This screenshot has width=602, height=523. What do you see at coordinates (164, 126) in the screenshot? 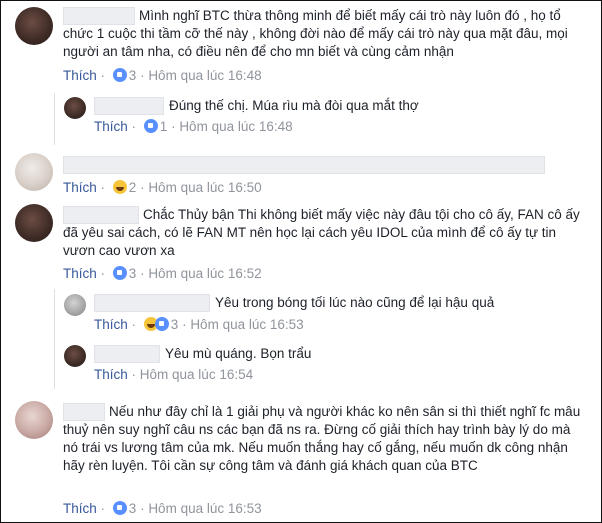
I see `reaction-count: 1` at bounding box center [164, 126].